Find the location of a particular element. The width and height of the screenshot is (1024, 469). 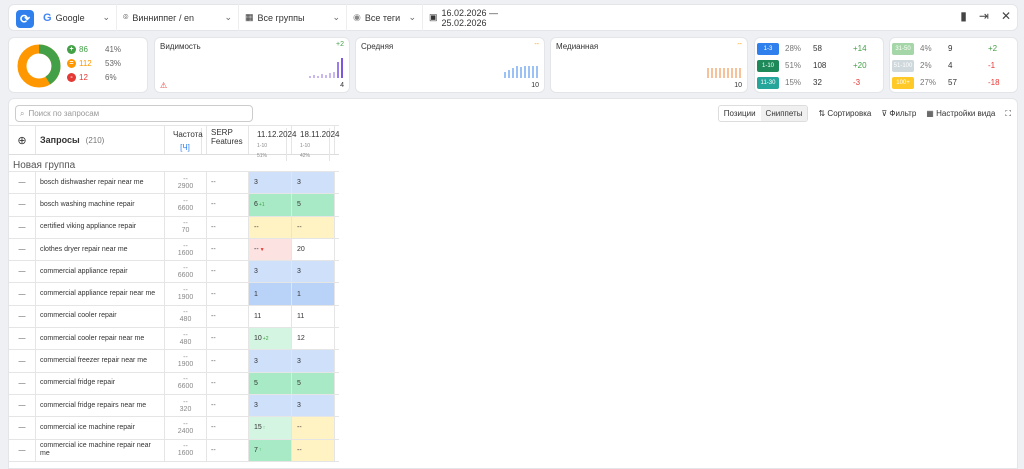

query-text: certified viking appliance repair is located at coordinates (100, 227).